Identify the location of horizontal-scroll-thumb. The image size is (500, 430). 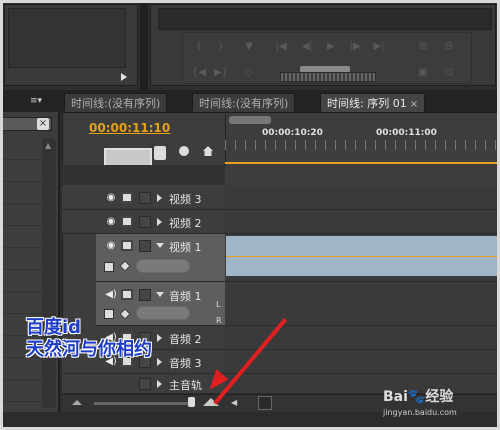
(265, 403).